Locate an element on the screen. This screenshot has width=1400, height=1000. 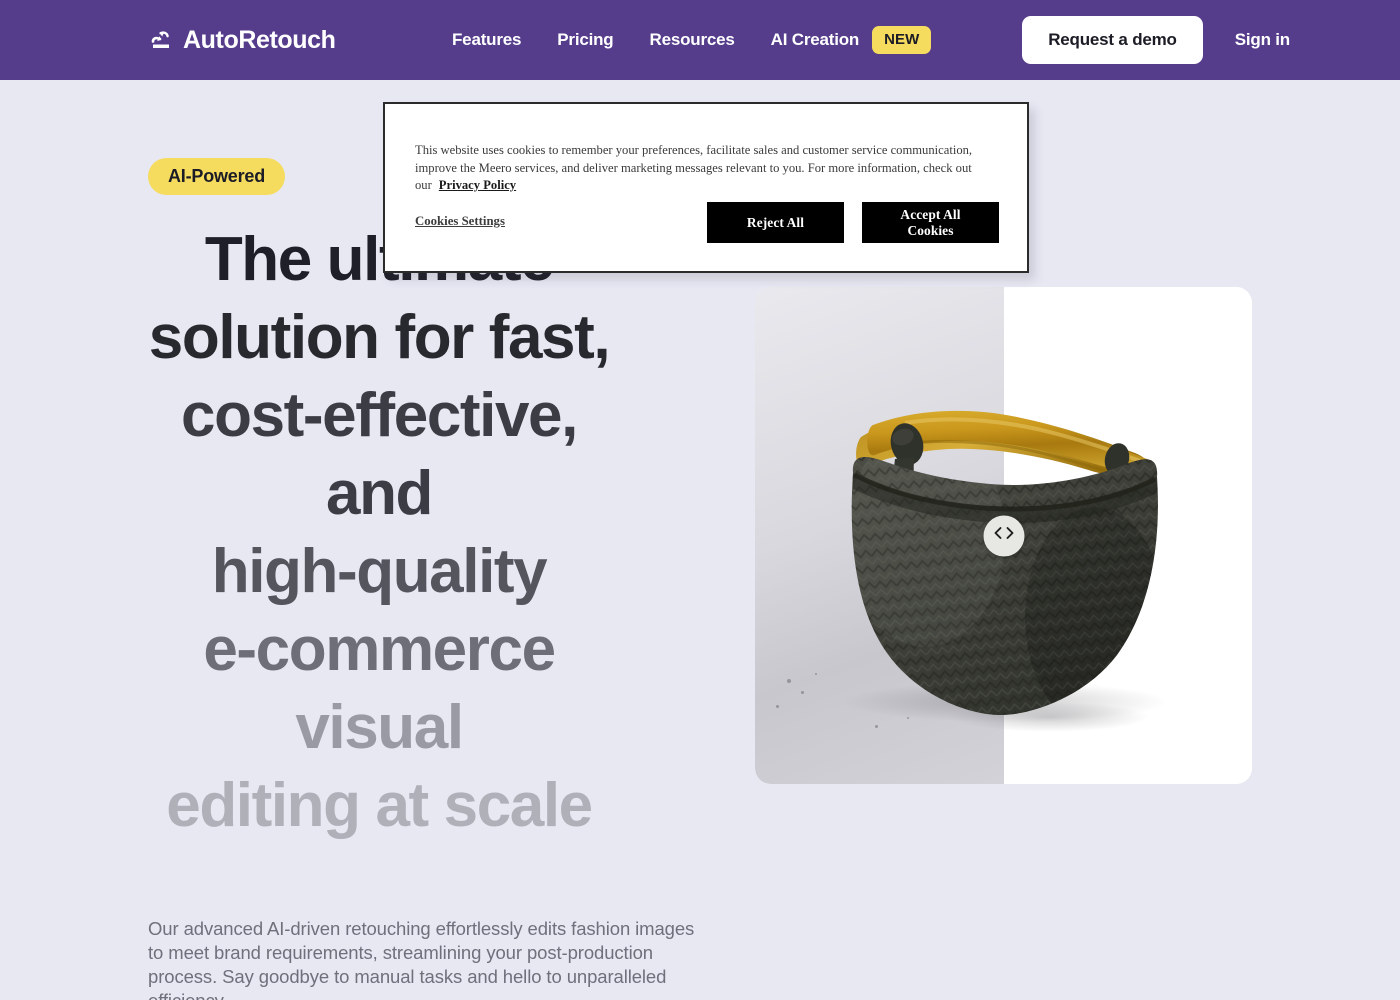
nav-actions: Request a demo Sign in is located at coordinates (1156, 40).